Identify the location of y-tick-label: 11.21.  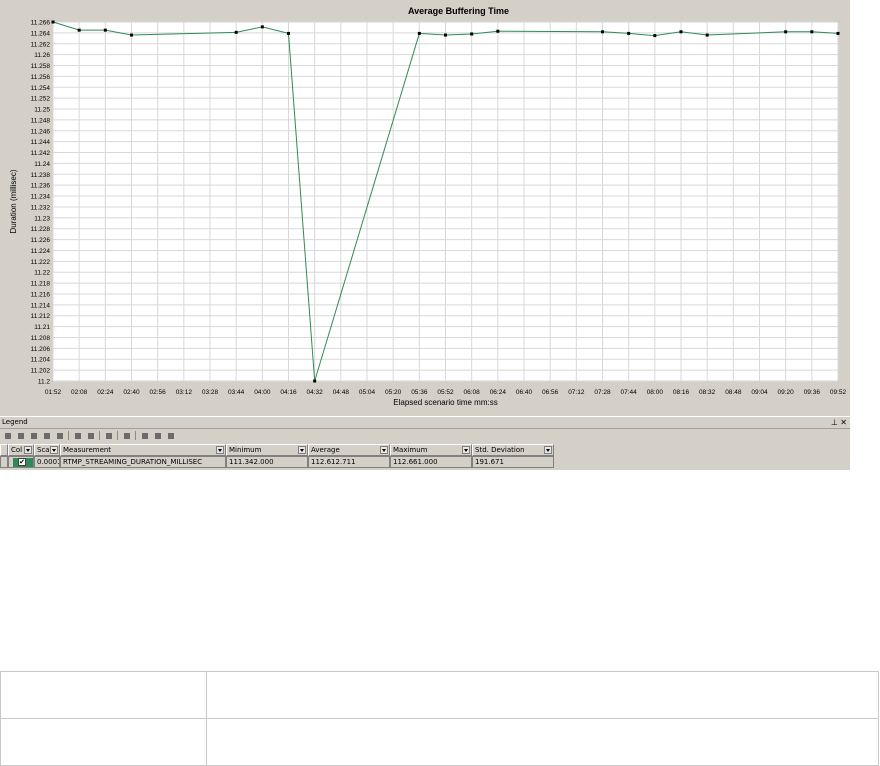
(42, 327).